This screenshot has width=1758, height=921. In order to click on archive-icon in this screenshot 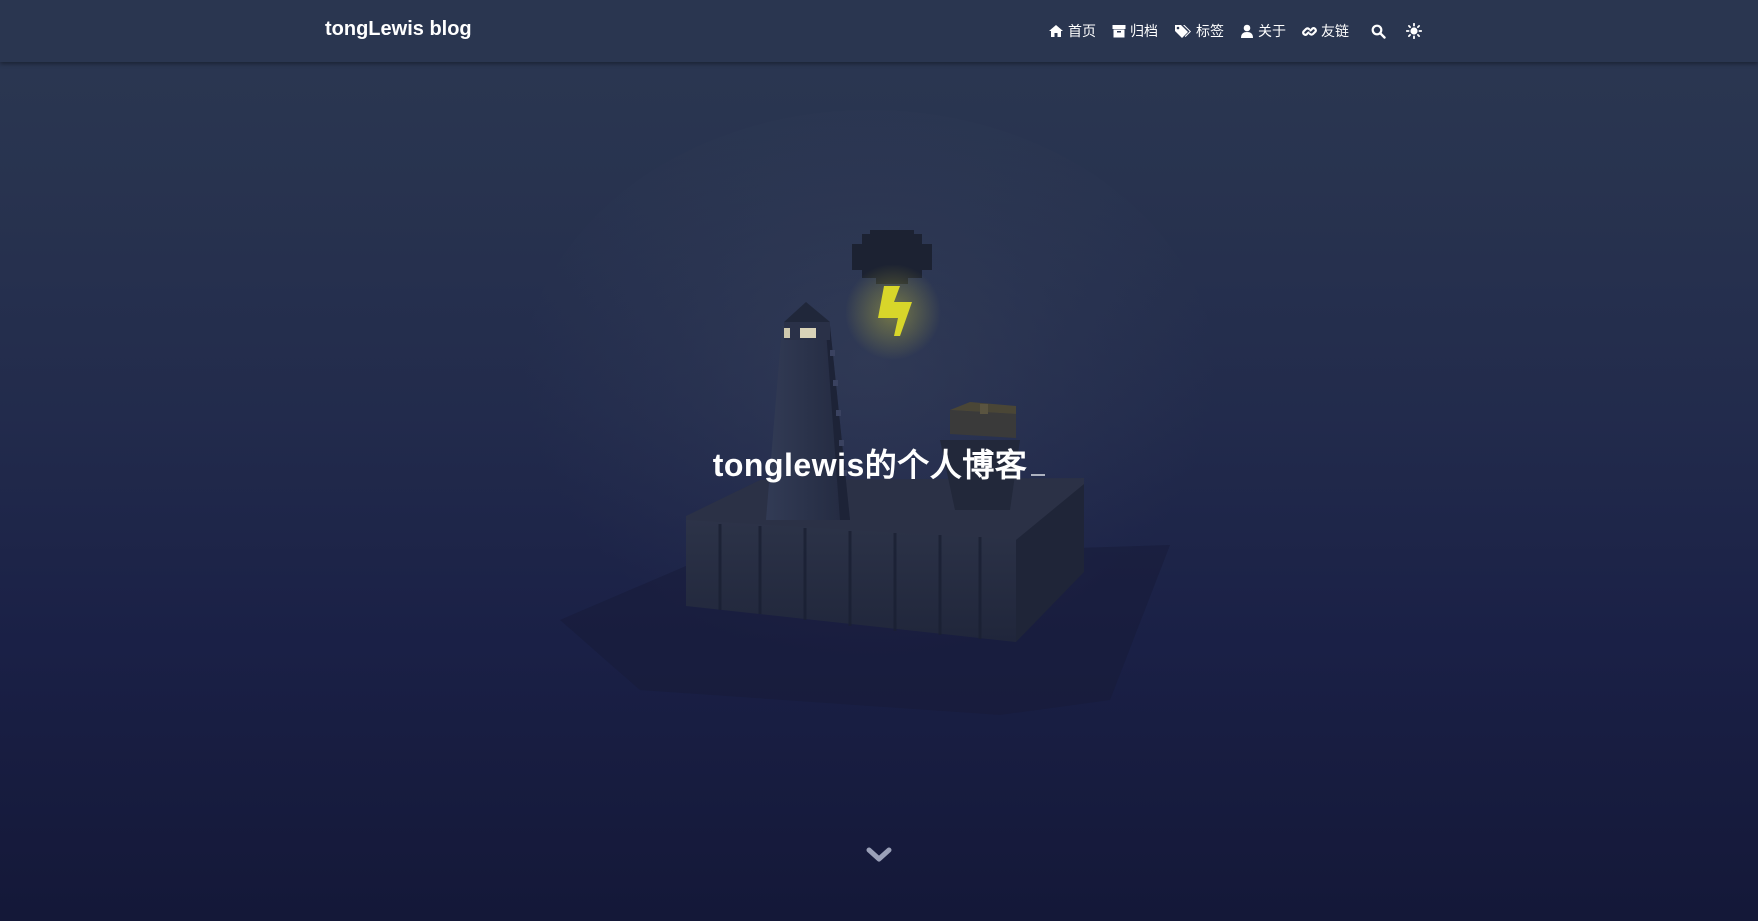, I will do `click(1119, 31)`.